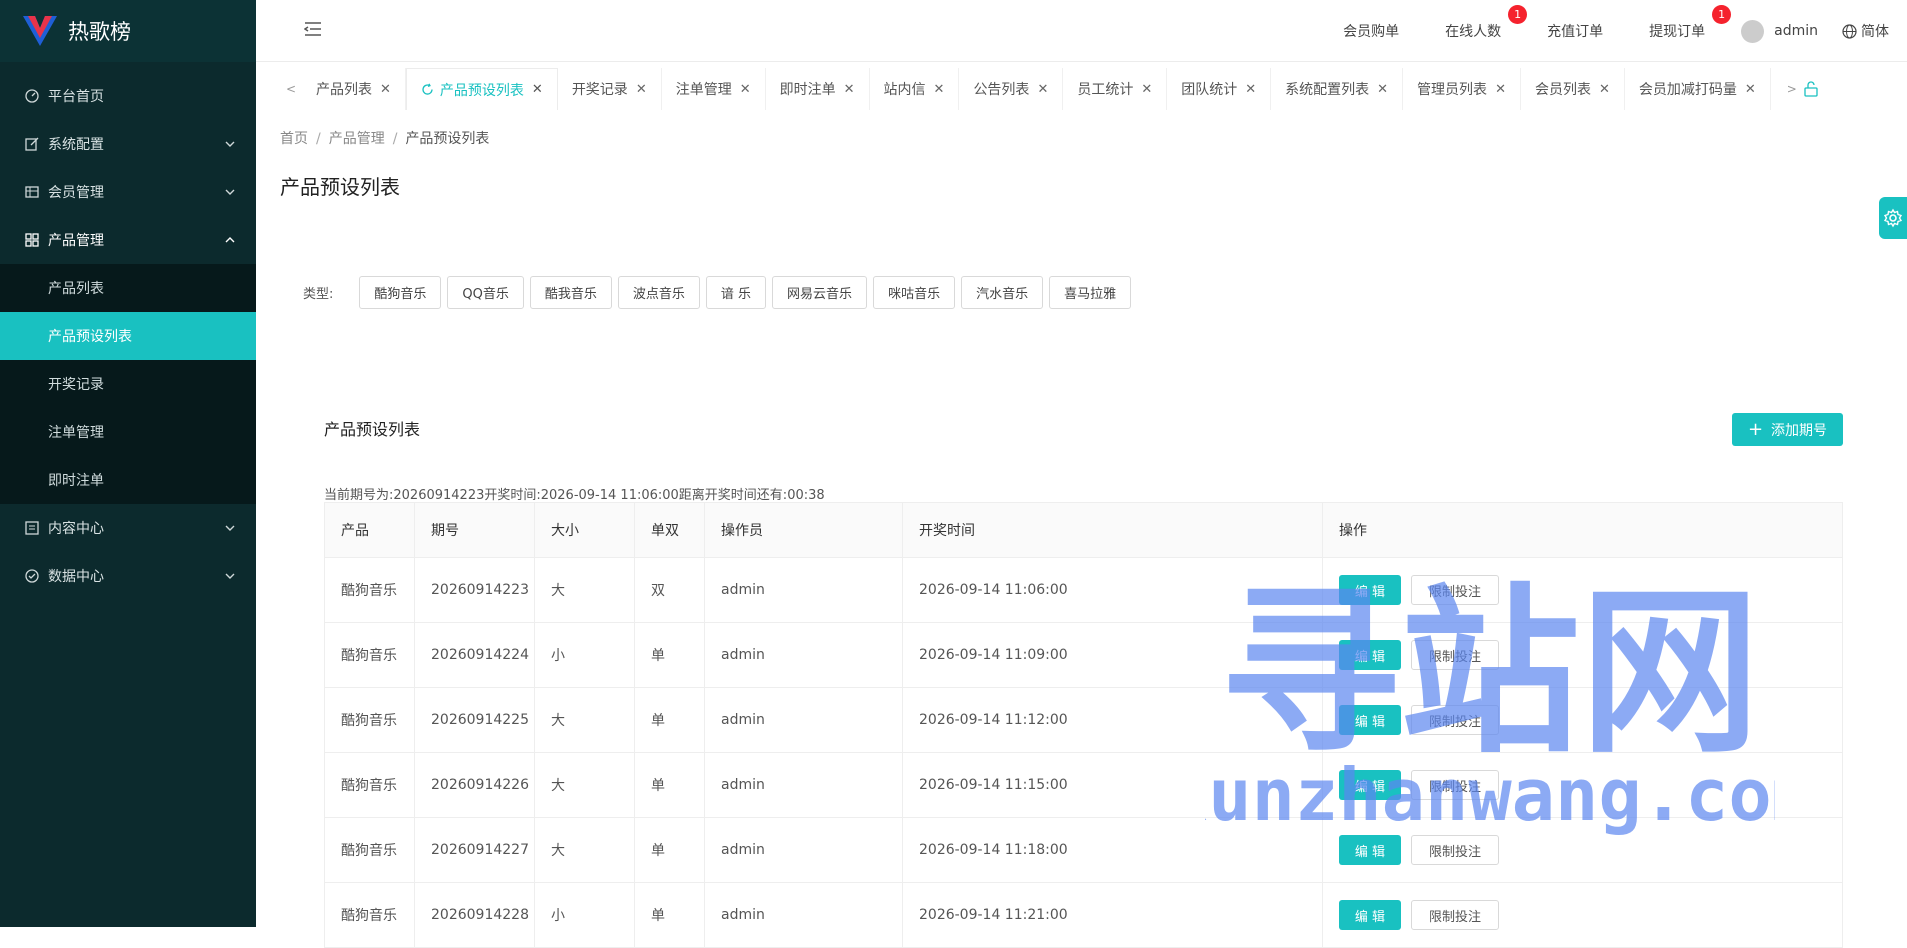 Image resolution: width=1907 pixels, height=948 pixels. What do you see at coordinates (1572, 89) in the screenshot?
I see `tab-member-list: 会员列表 ✕` at bounding box center [1572, 89].